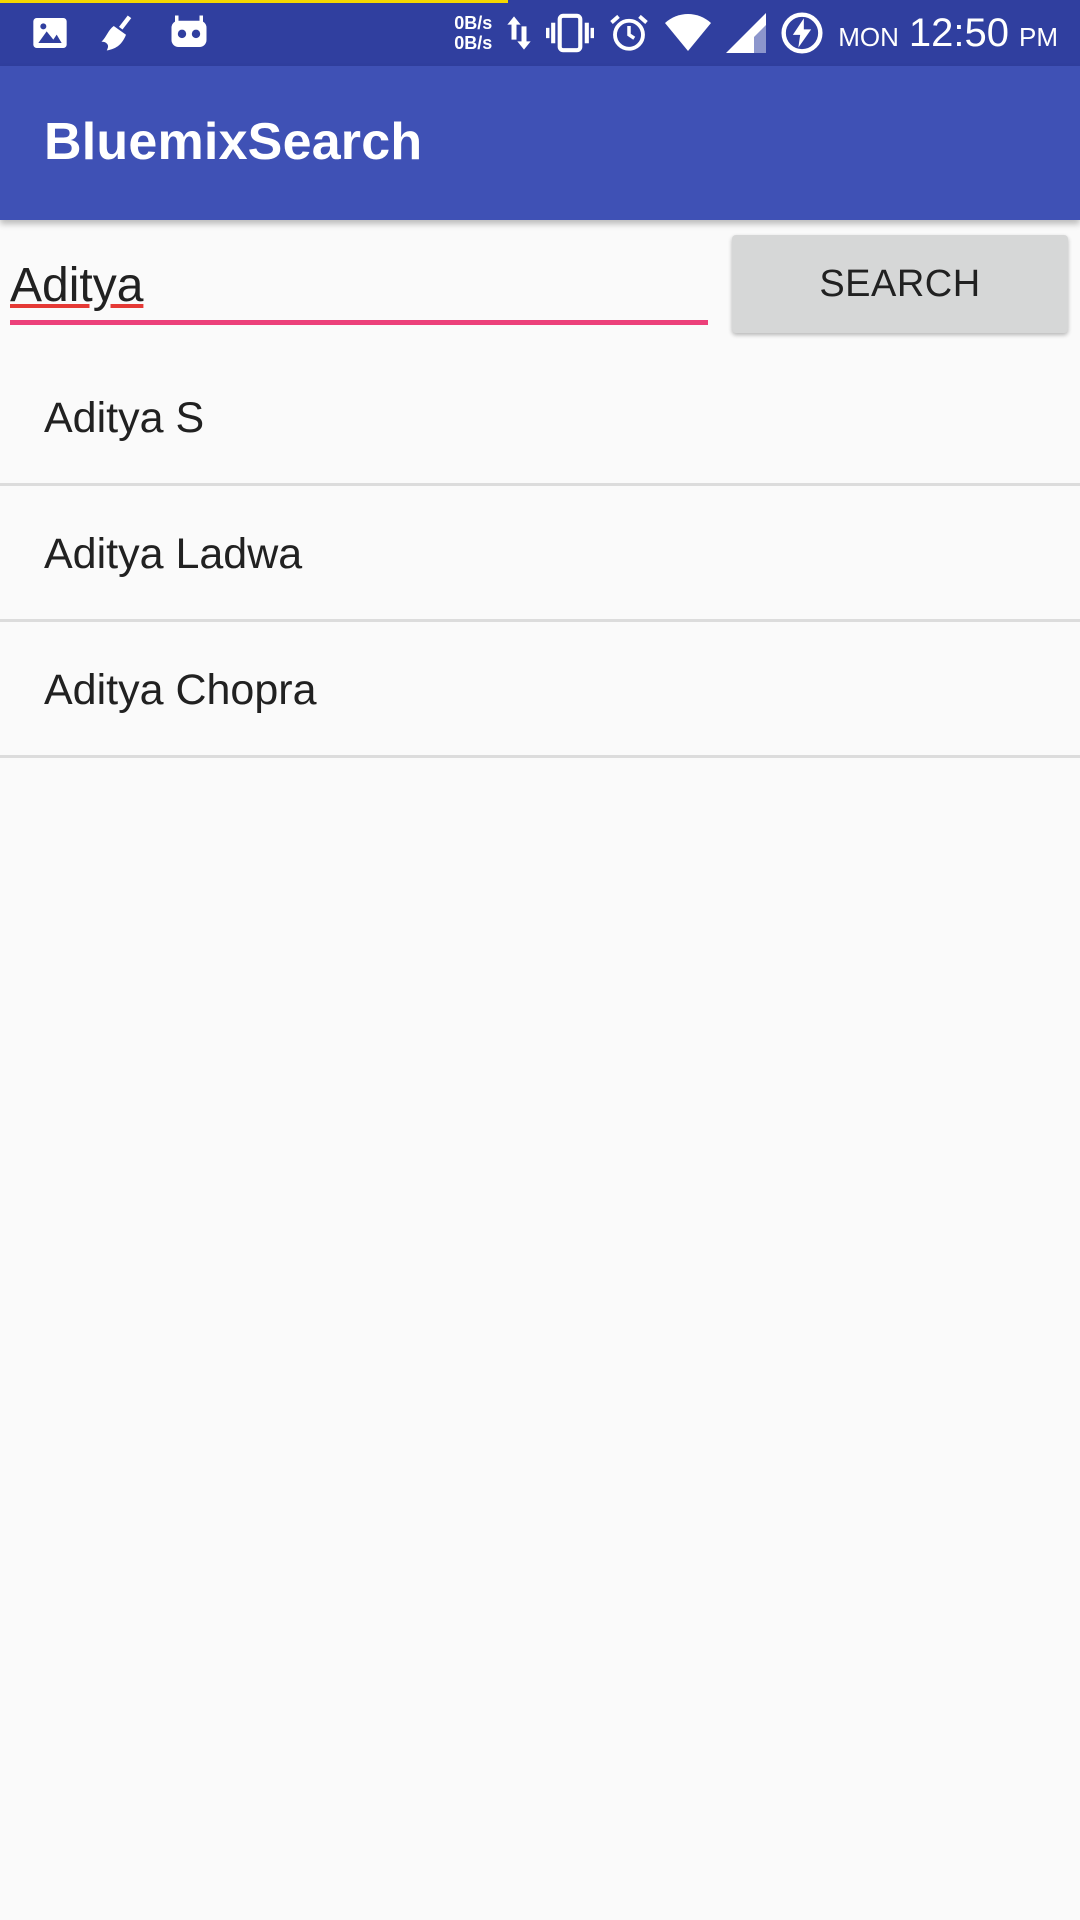  Describe the element at coordinates (570, 33) in the screenshot. I see `vibrate-icon` at that location.